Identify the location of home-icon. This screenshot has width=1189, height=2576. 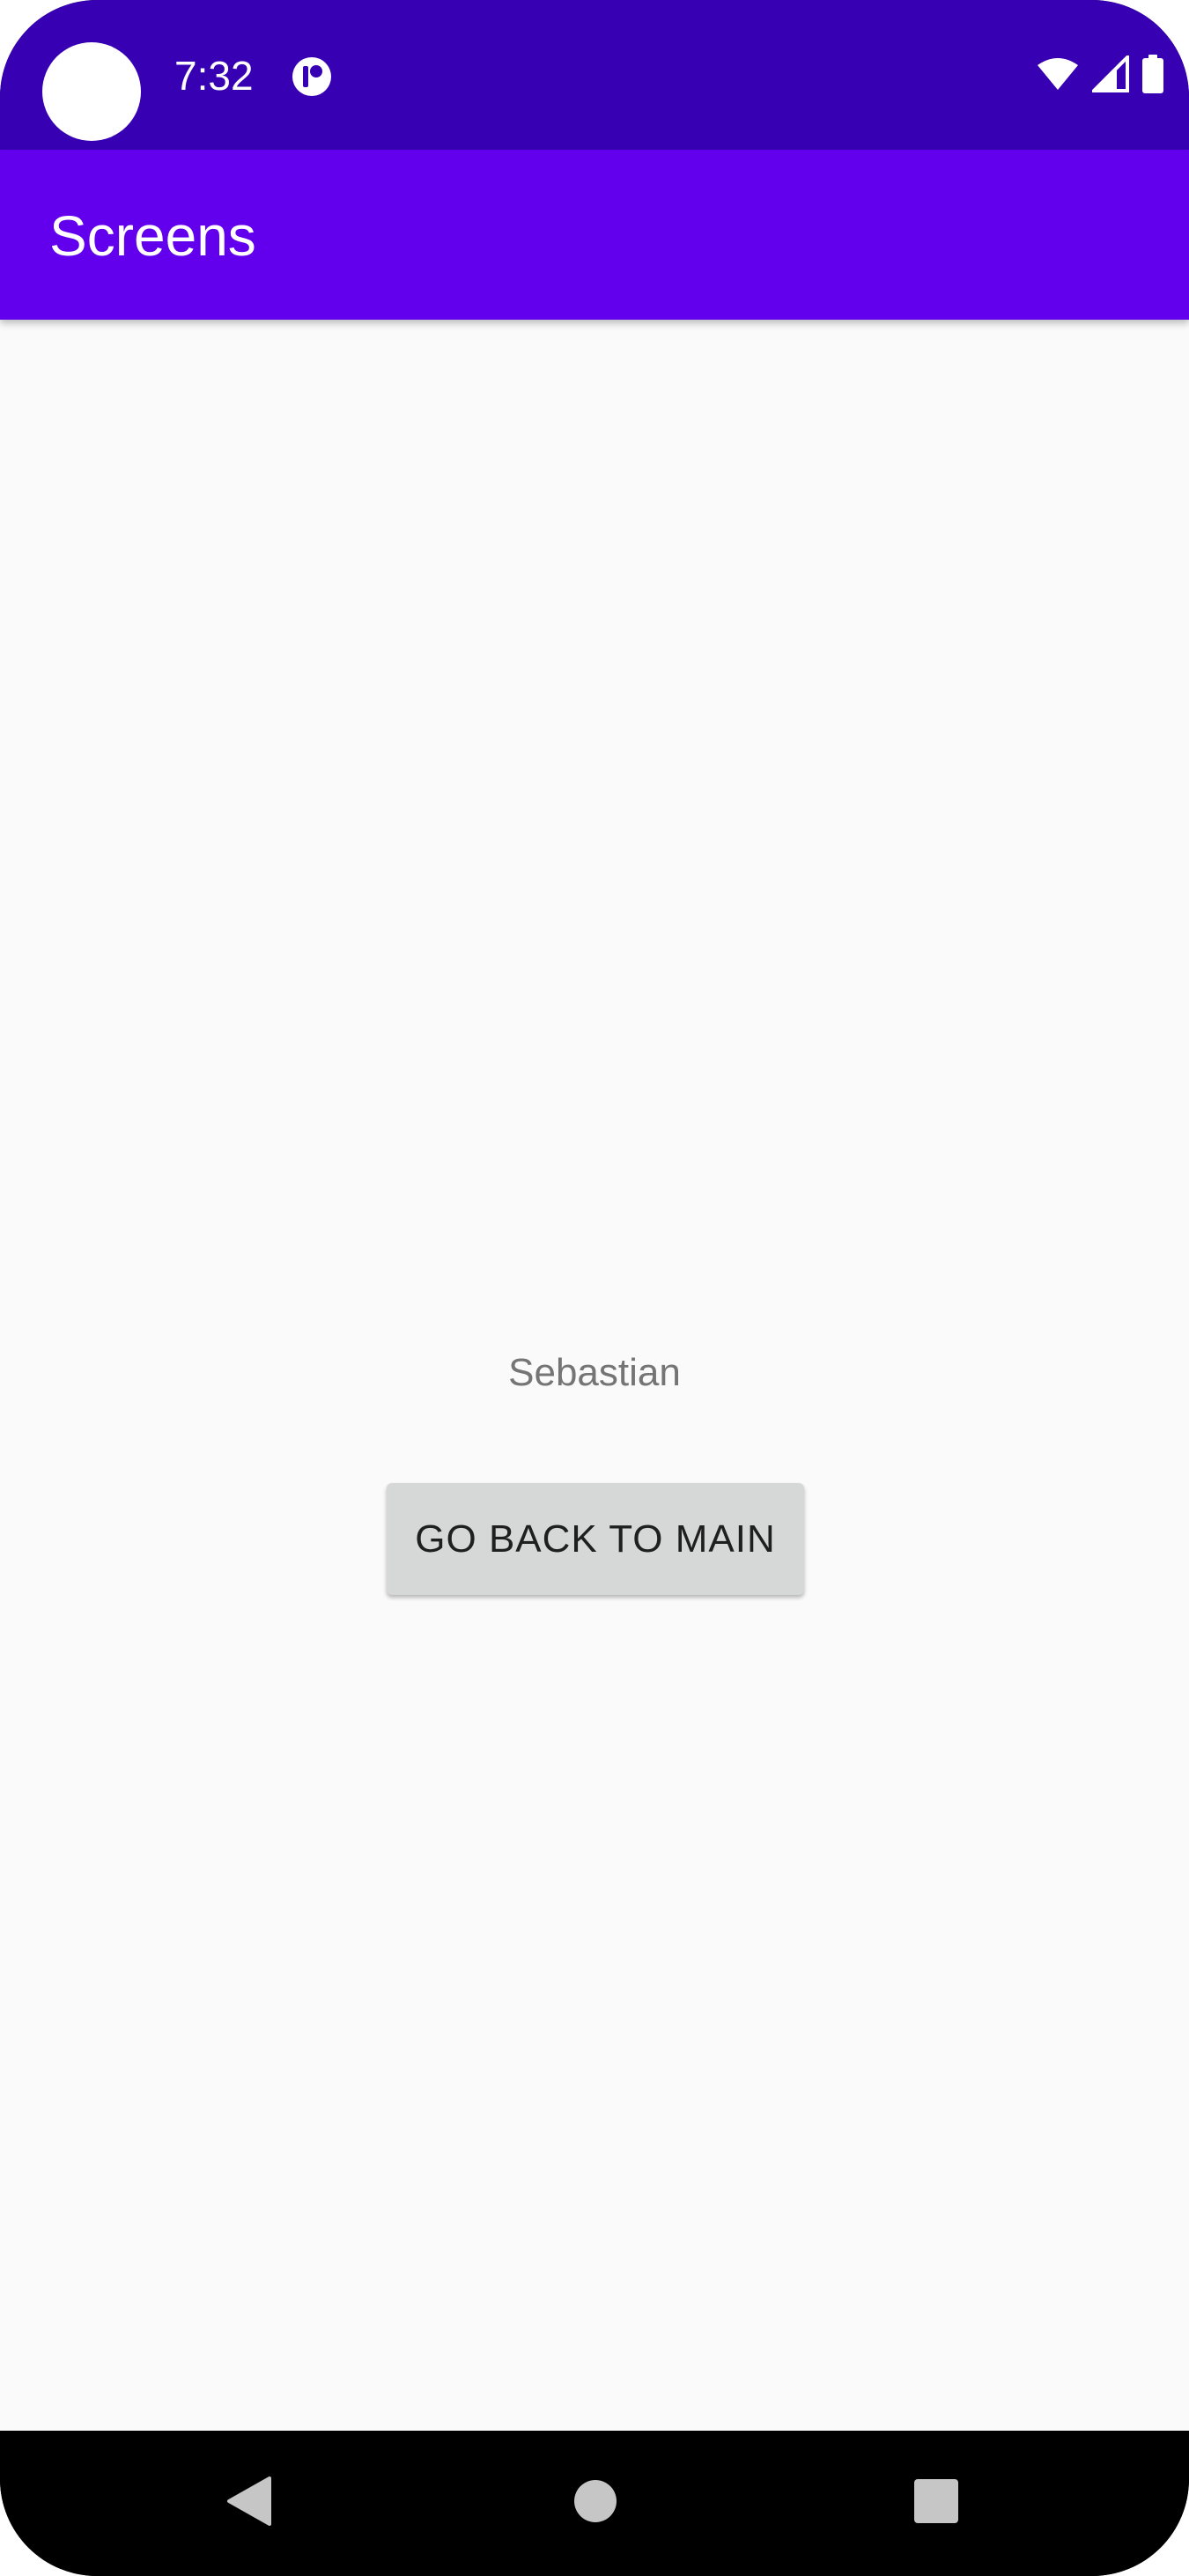
(595, 2503).